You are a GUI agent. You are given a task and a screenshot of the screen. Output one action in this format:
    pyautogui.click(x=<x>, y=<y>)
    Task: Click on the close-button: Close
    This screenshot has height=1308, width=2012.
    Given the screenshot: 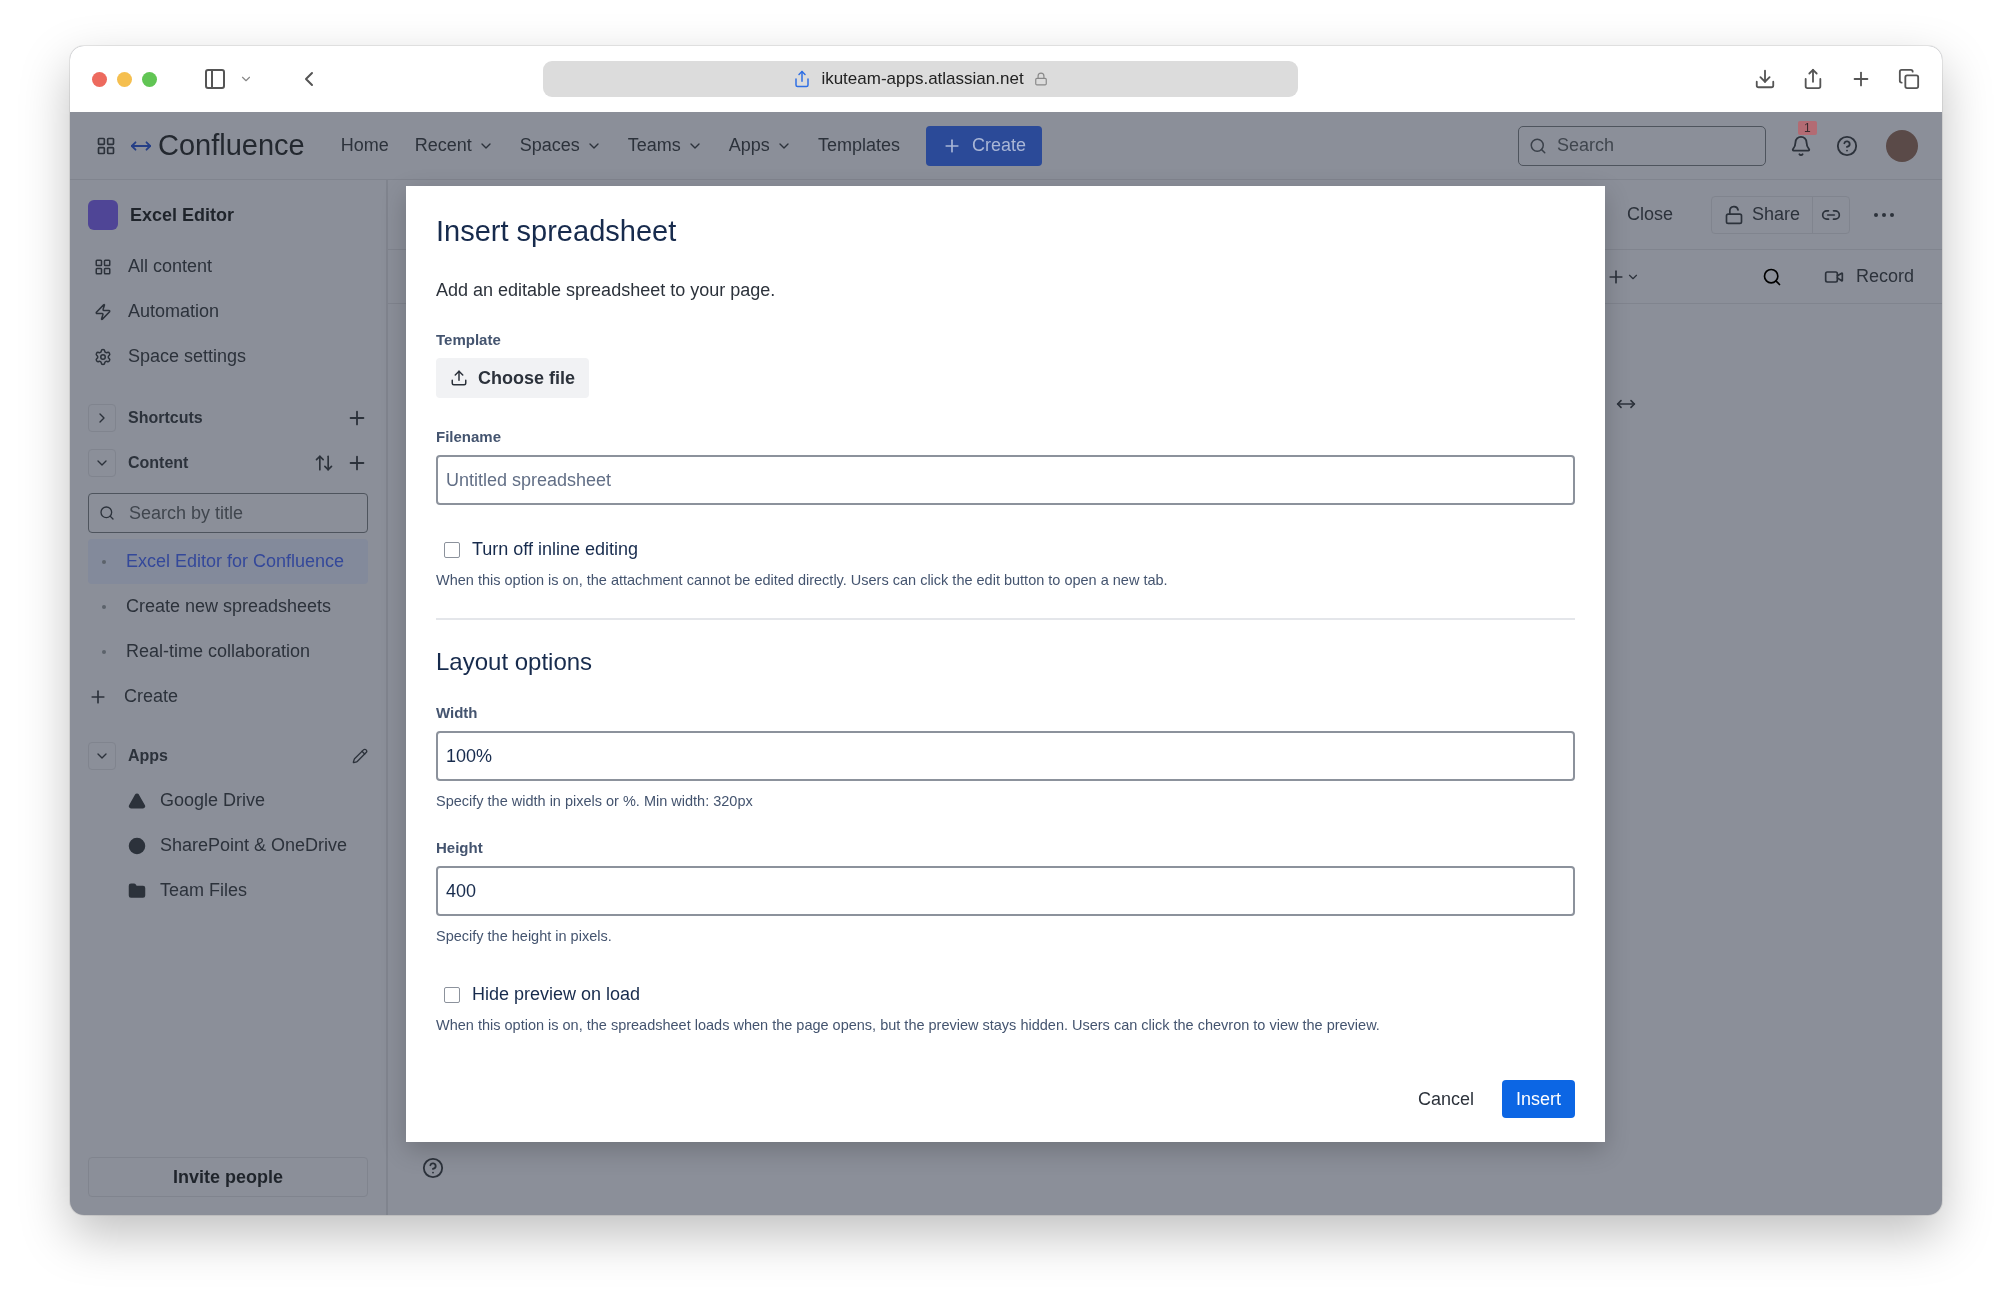 What is the action you would take?
    pyautogui.click(x=1649, y=214)
    